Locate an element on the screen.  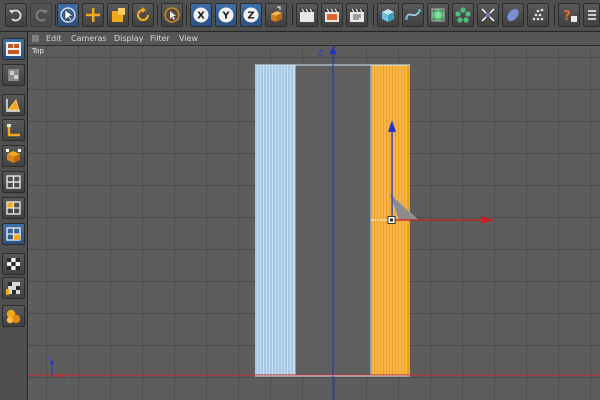
array-icon is located at coordinates (463, 15).